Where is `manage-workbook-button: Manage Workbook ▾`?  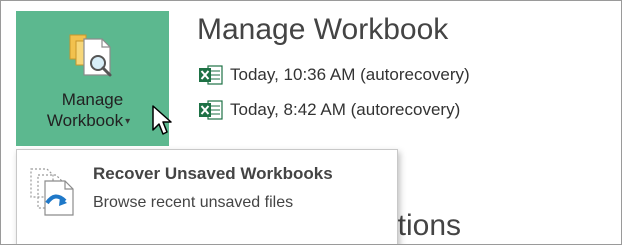
manage-workbook-button: Manage Workbook ▾ is located at coordinates (92, 78).